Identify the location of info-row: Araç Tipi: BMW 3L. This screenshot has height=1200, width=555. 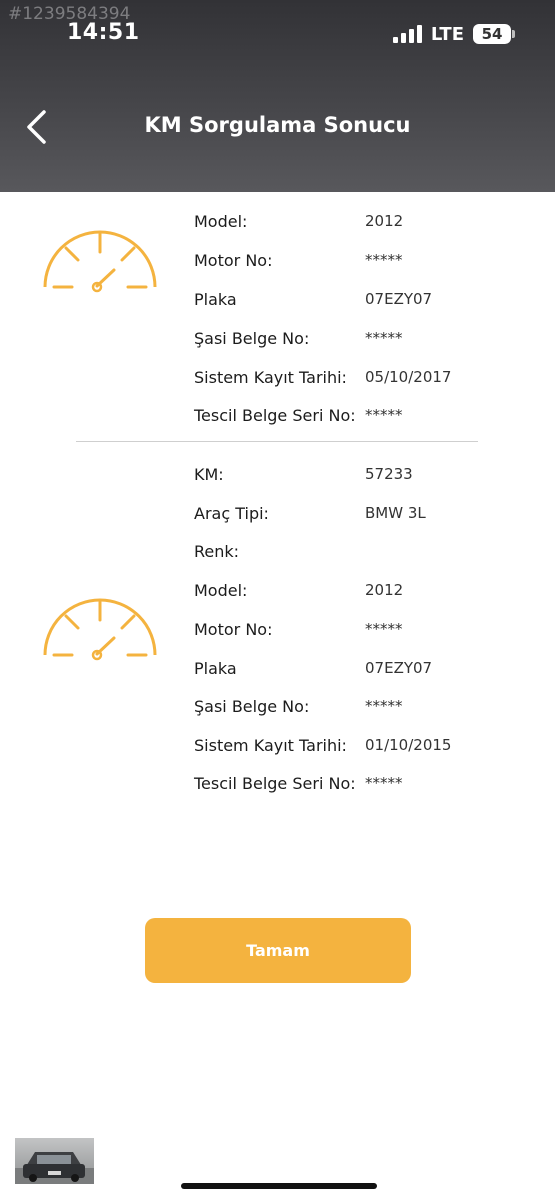
(359, 516).